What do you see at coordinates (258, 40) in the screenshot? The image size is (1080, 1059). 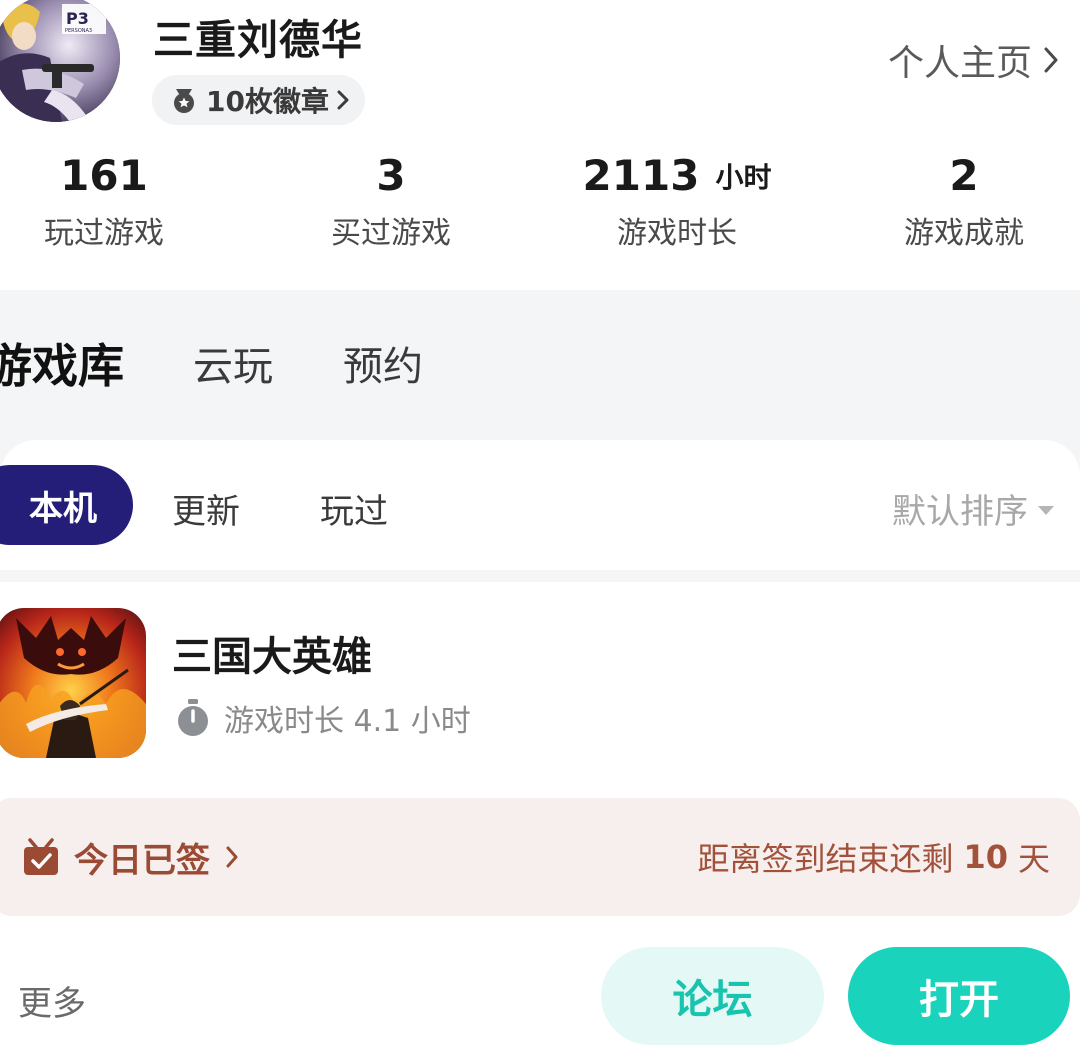 I see `username: 三重刘德华` at bounding box center [258, 40].